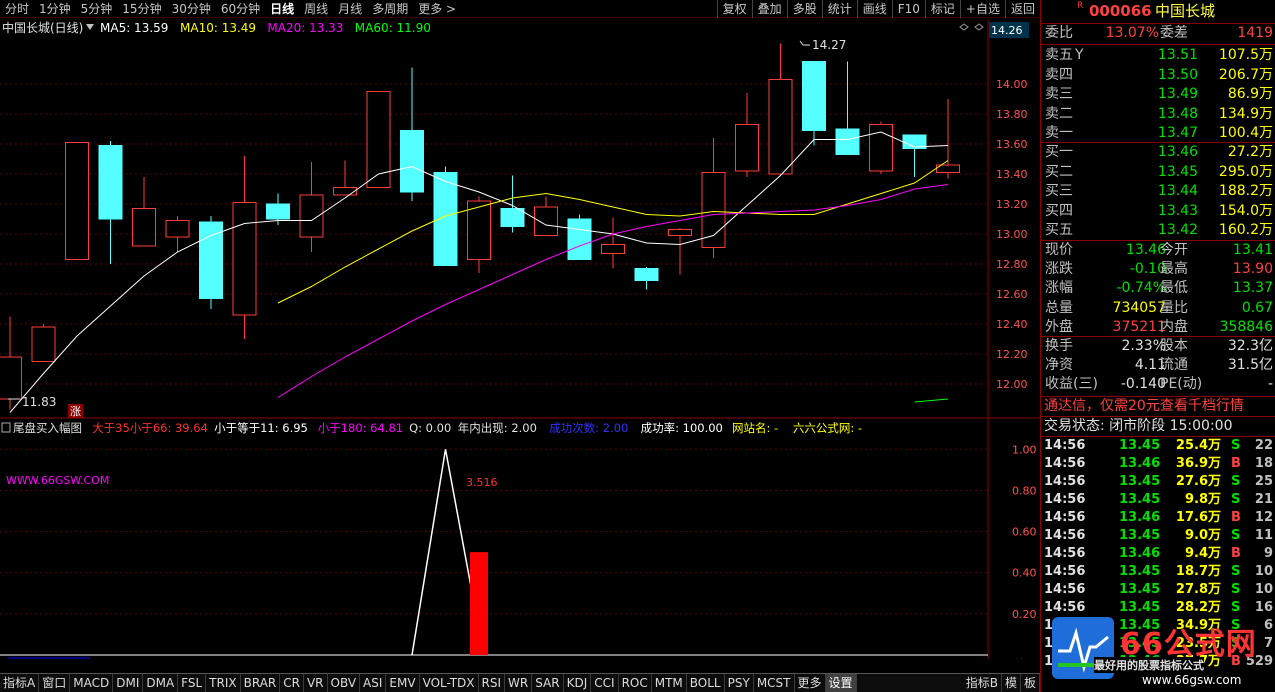  What do you see at coordinates (908, 9) in the screenshot?
I see `toolbar-action-button: F10` at bounding box center [908, 9].